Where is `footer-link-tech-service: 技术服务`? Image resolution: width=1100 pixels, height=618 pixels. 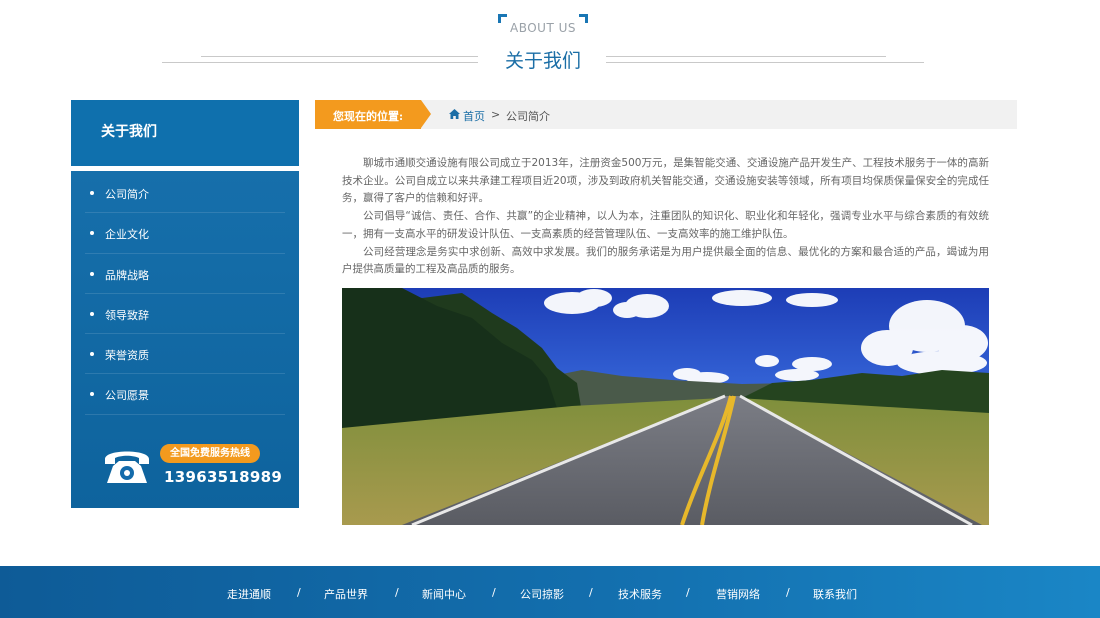
footer-link-tech-service: 技术服务 is located at coordinates (640, 594).